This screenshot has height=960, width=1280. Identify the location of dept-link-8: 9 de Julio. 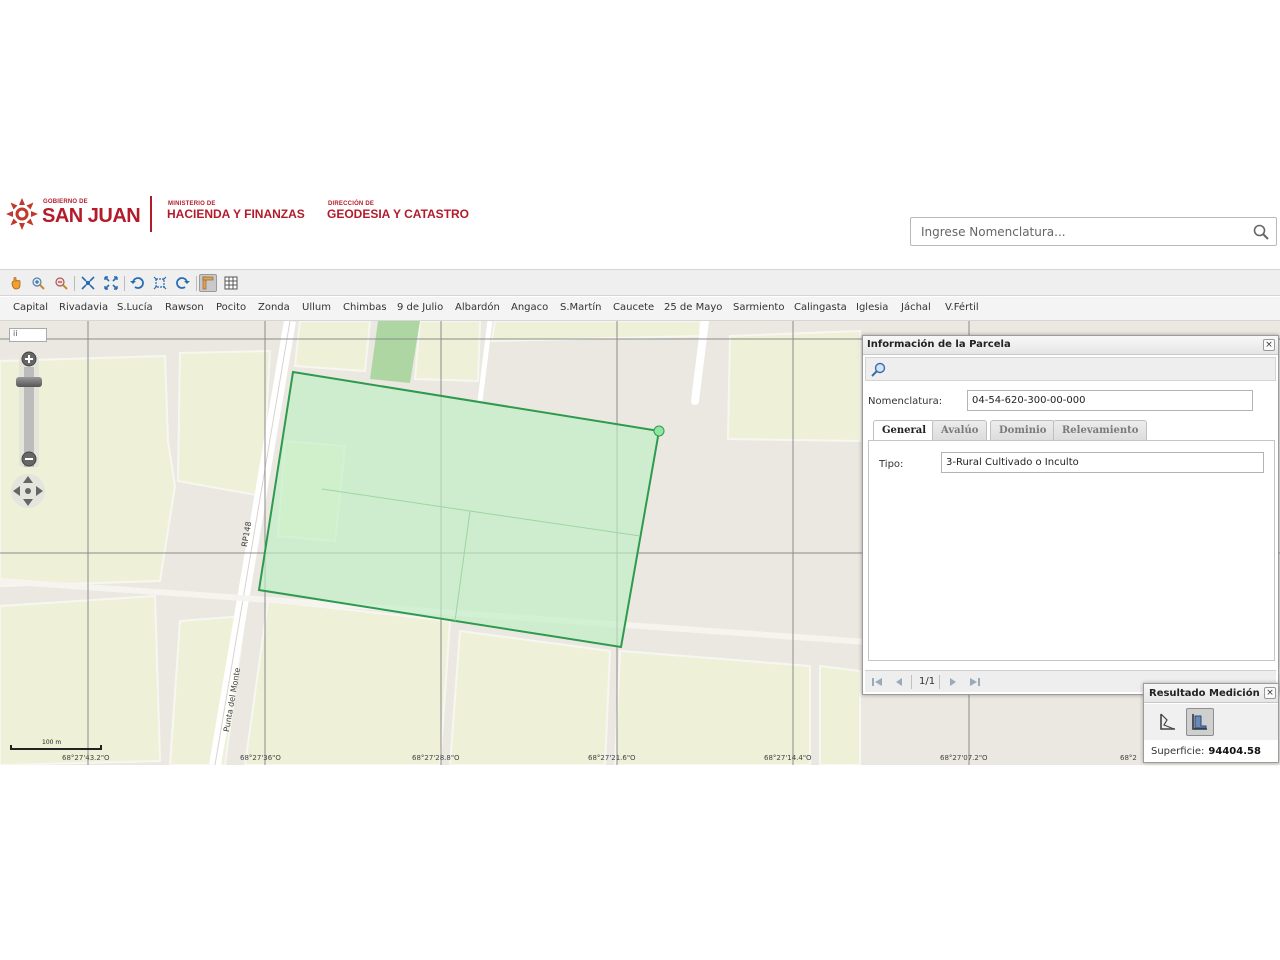
(420, 307).